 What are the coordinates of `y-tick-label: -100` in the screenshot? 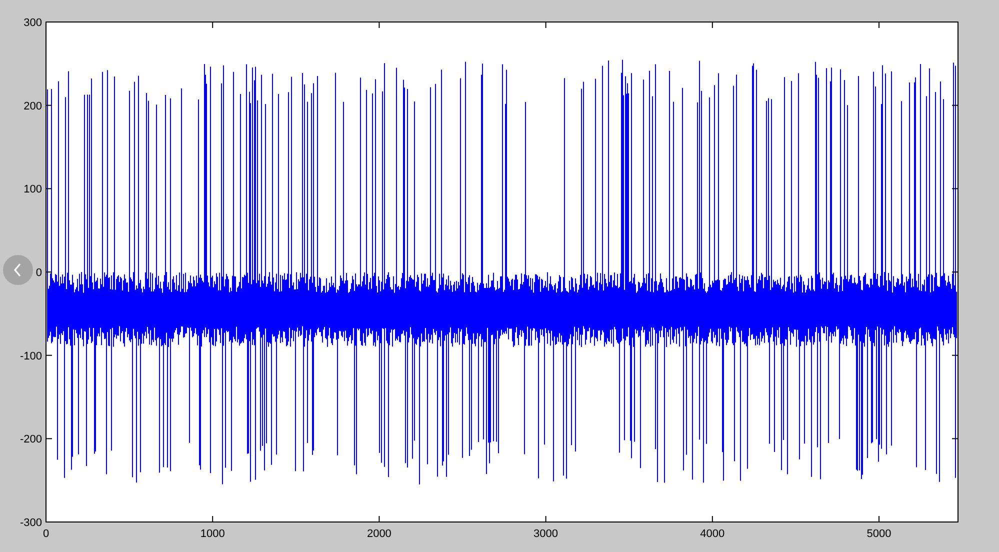 It's located at (31, 356).